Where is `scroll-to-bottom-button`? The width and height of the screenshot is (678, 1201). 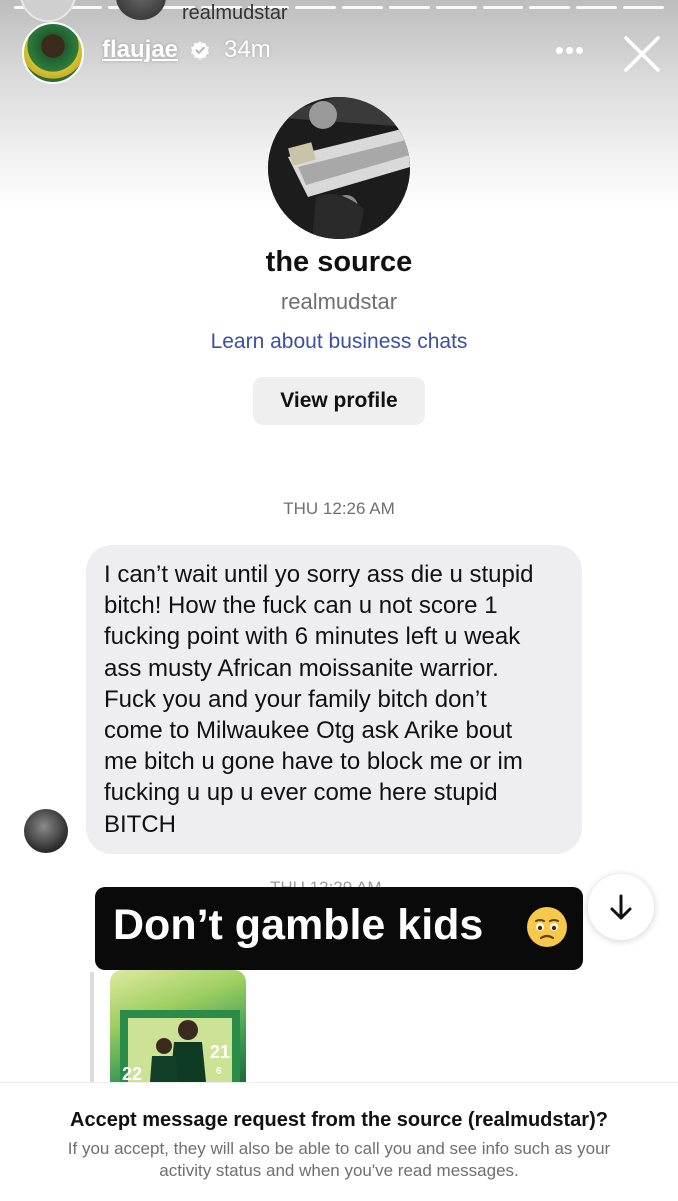 scroll-to-bottom-button is located at coordinates (621, 907).